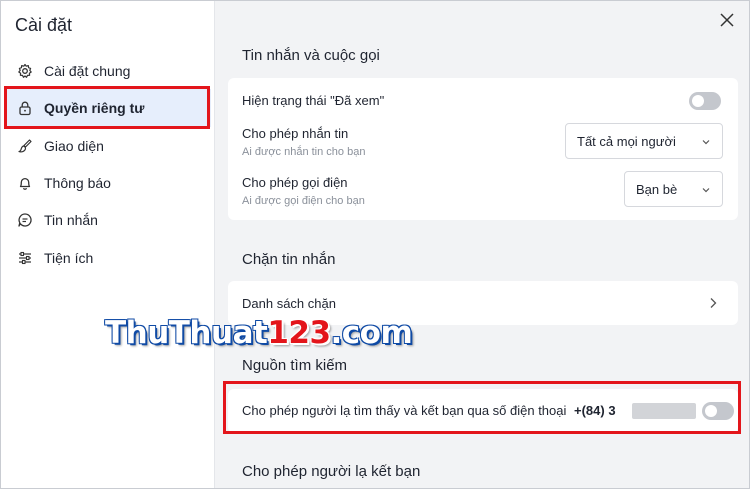 The height and width of the screenshot is (489, 750). I want to click on close-button, so click(727, 20).